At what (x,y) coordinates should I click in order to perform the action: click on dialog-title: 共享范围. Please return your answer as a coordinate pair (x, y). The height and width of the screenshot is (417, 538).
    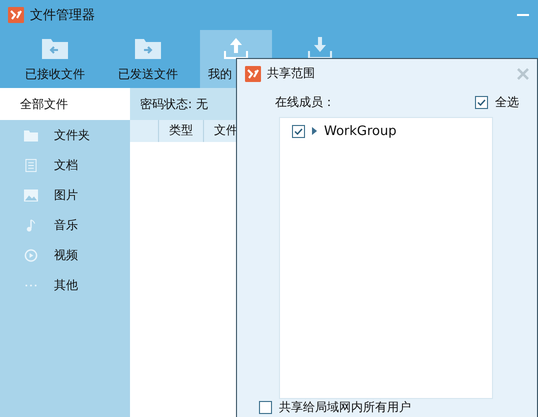
    Looking at the image, I should click on (291, 73).